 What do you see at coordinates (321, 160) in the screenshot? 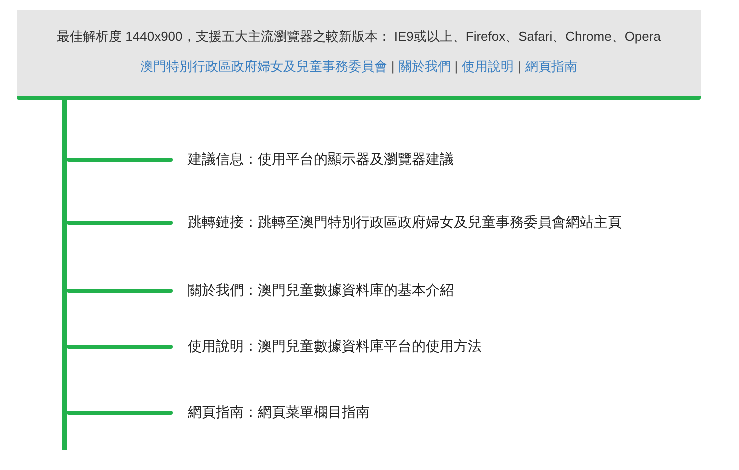
I see `guide-item: 建議信息：使用平台的顯示器及瀏覽器建議` at bounding box center [321, 160].